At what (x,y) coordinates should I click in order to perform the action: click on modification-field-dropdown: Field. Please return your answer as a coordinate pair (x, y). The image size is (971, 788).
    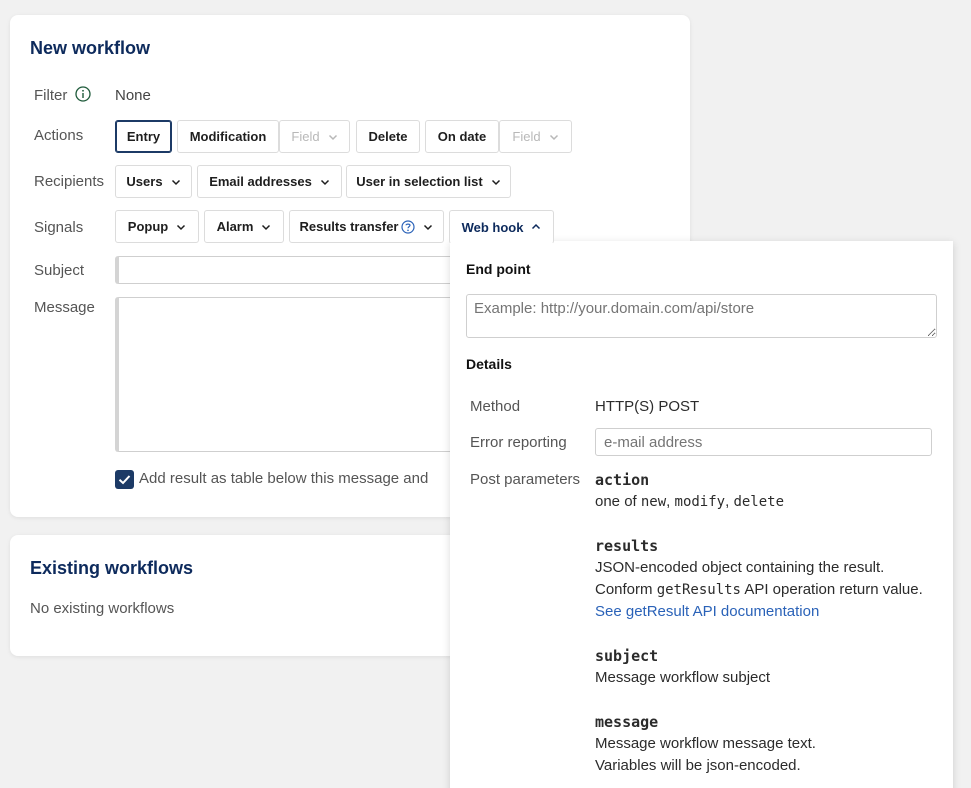
    Looking at the image, I should click on (314, 136).